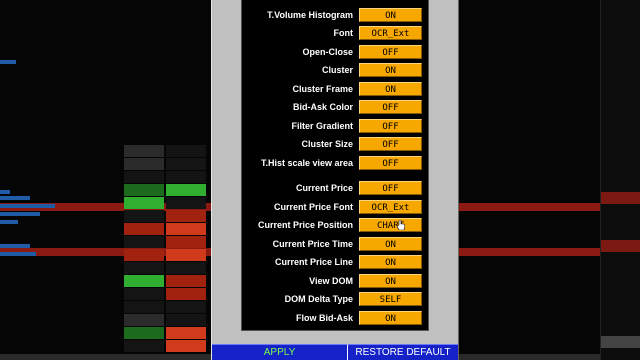 The image size is (640, 360). I want to click on setting-row: Current Price OFF, so click(336, 188).